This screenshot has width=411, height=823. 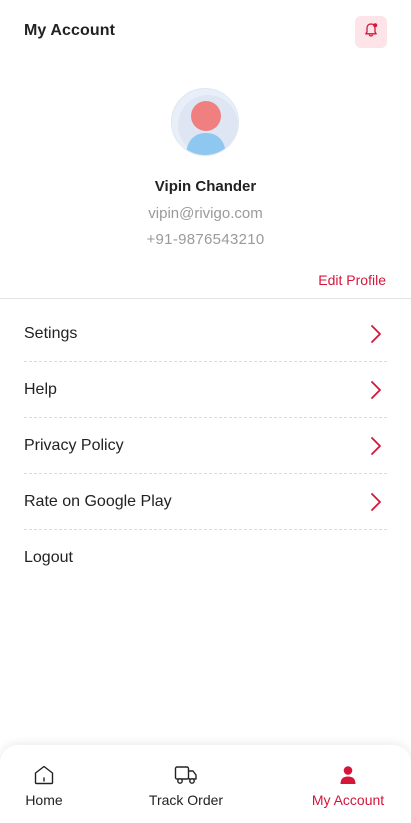 What do you see at coordinates (48, 557) in the screenshot?
I see `menu-item-label: Logout` at bounding box center [48, 557].